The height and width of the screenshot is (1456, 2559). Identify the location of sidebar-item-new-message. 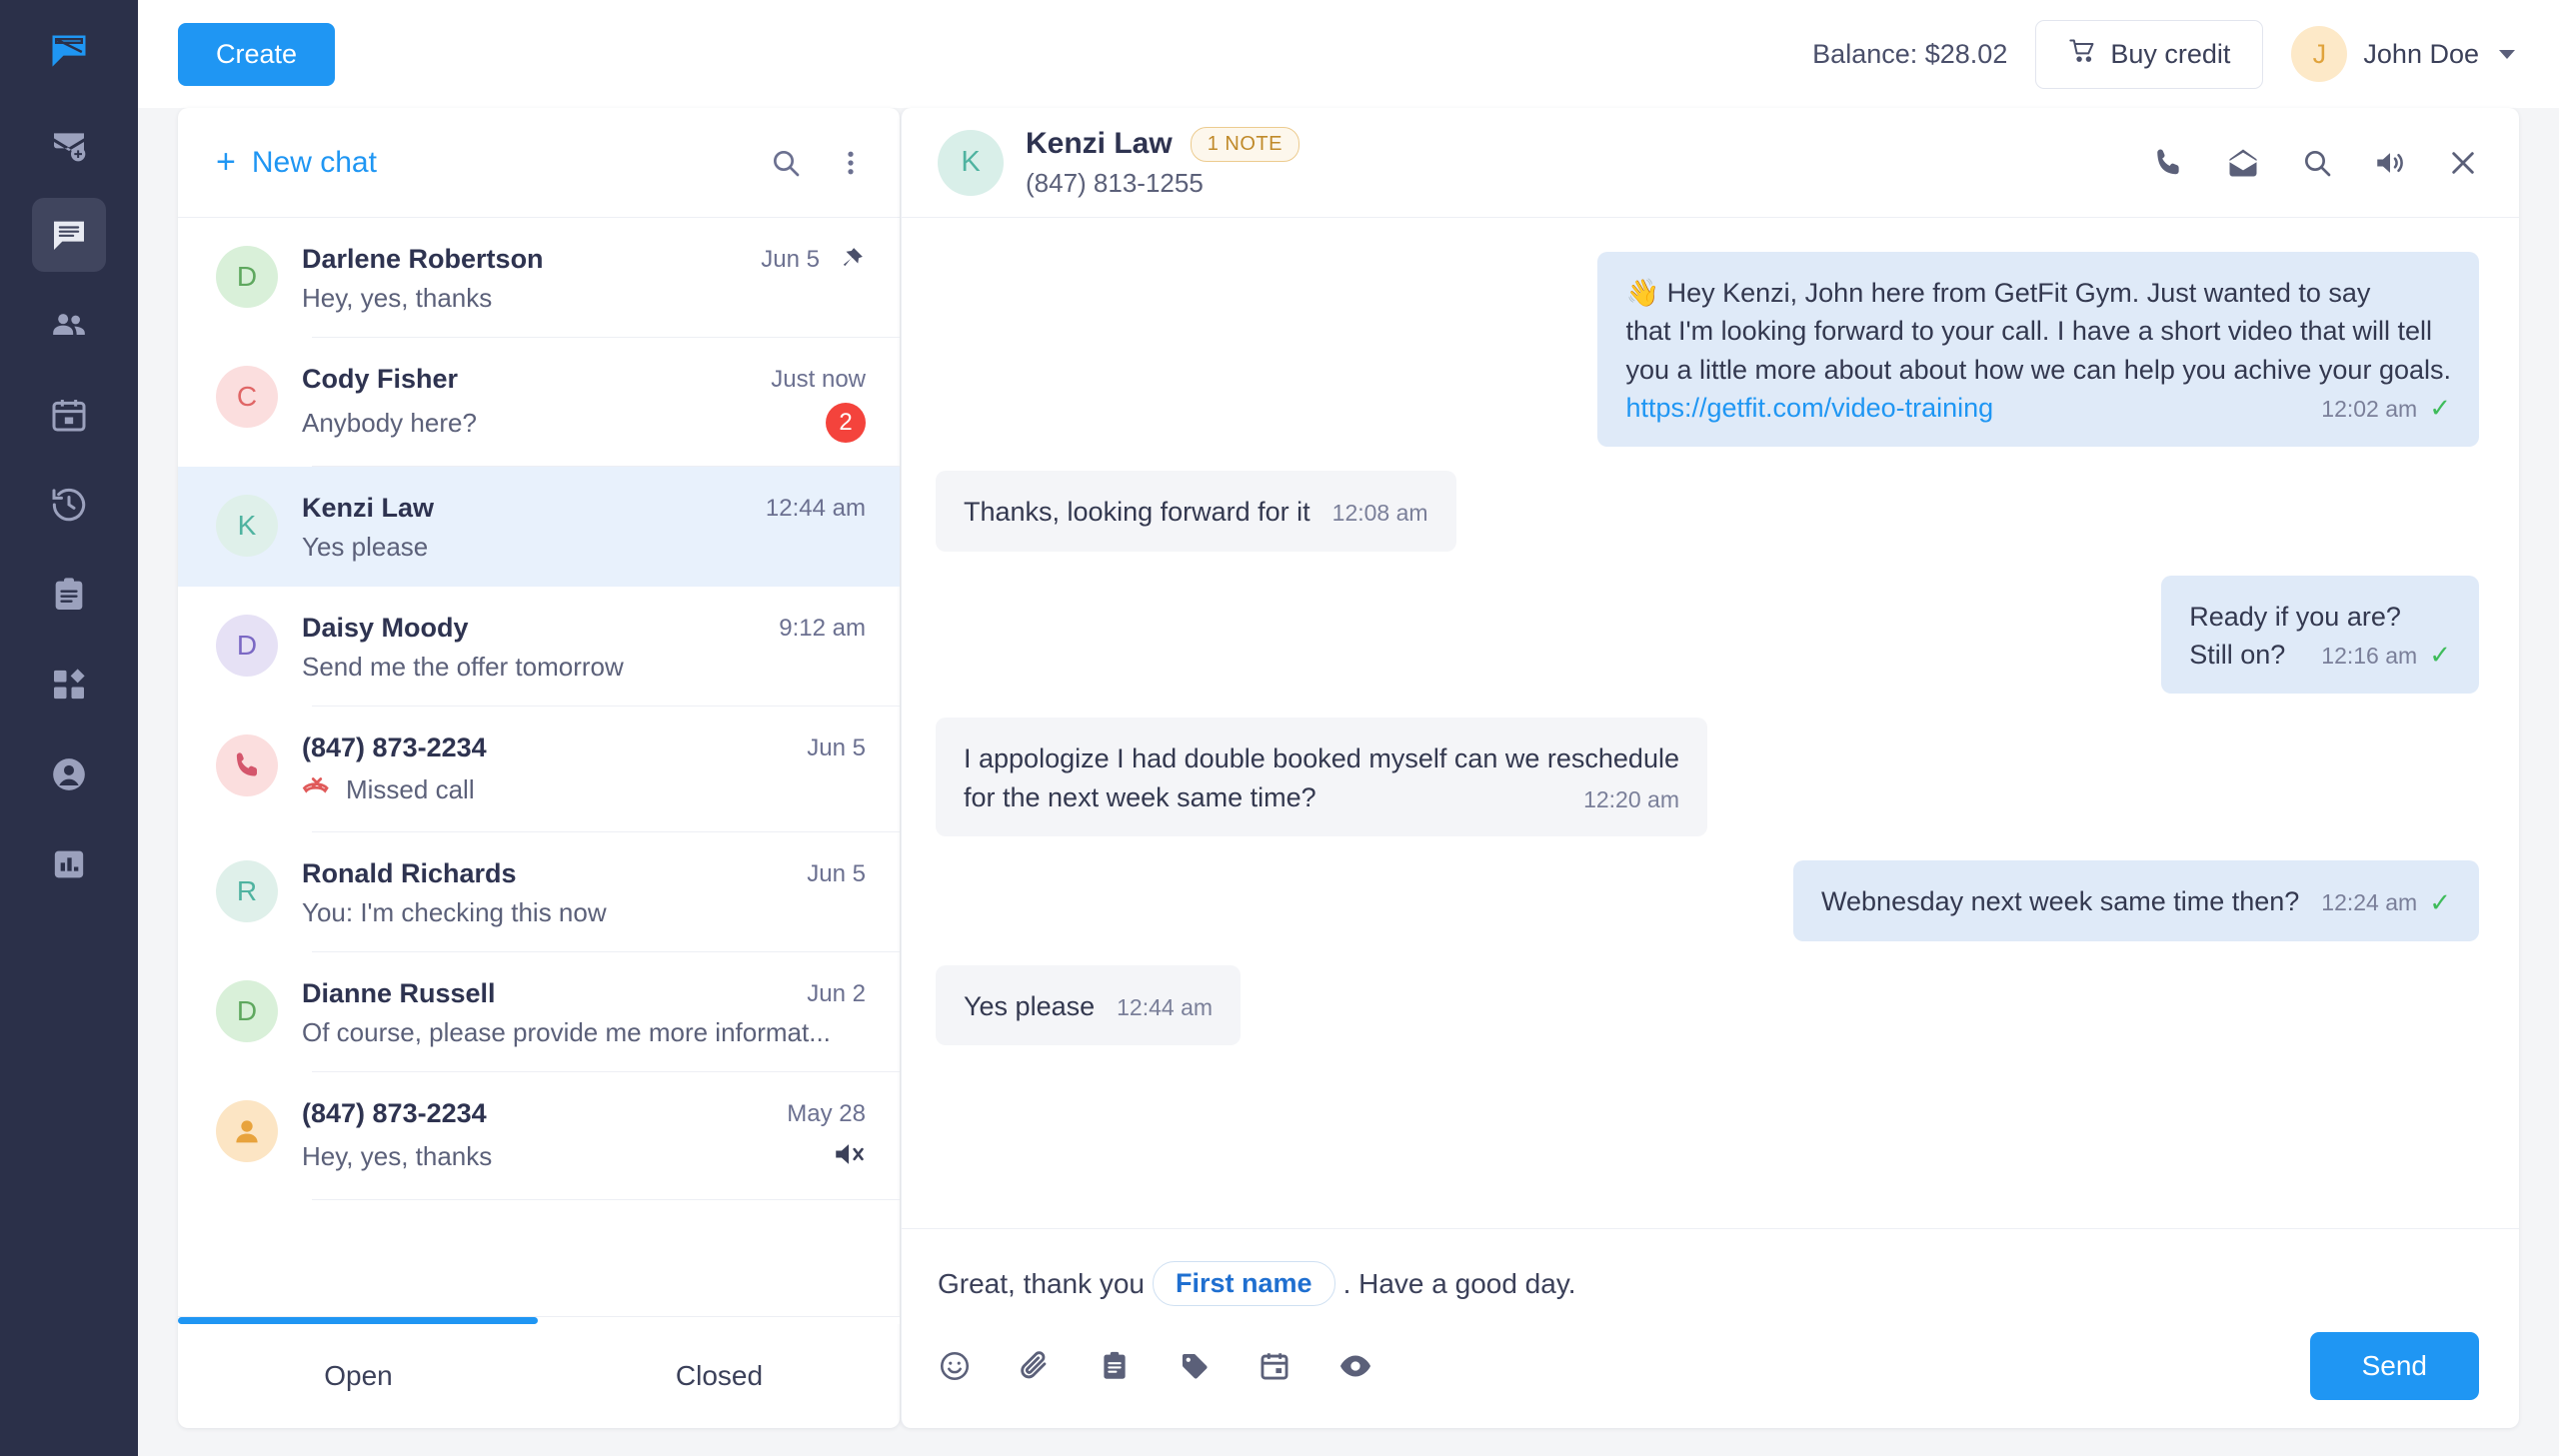
(69, 145).